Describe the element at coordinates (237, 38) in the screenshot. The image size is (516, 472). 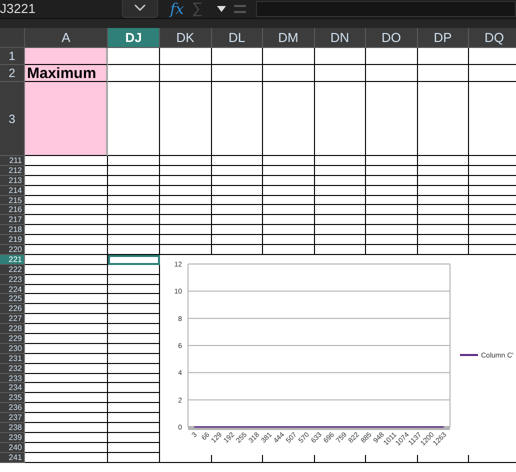
I see `column-header: DL` at that location.